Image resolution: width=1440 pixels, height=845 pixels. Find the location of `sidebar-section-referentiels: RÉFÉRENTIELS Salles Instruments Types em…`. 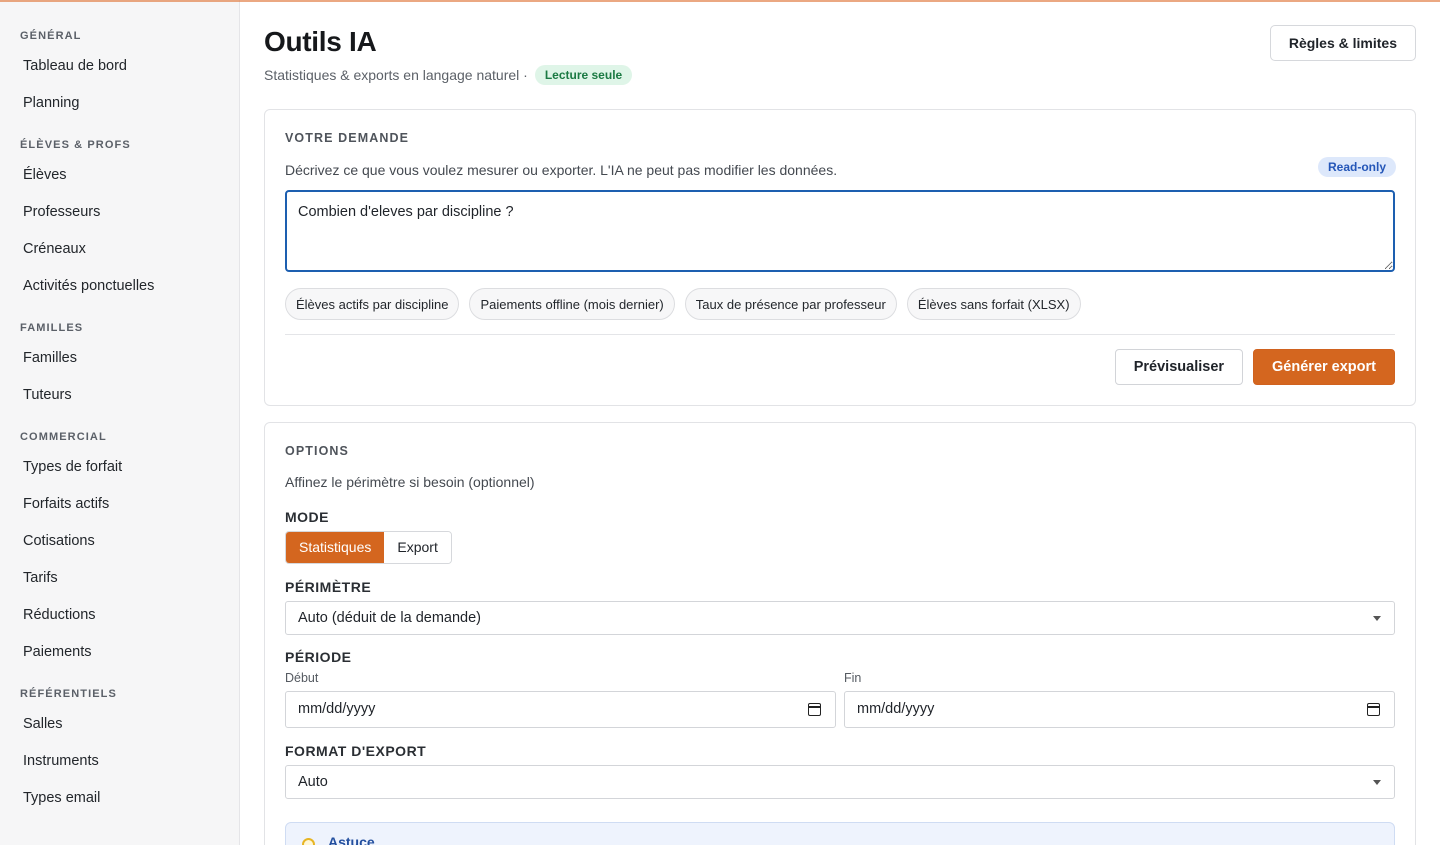

sidebar-section-referentiels: RÉFÉRENTIELS Salles Instruments Types em… is located at coordinates (119, 754).